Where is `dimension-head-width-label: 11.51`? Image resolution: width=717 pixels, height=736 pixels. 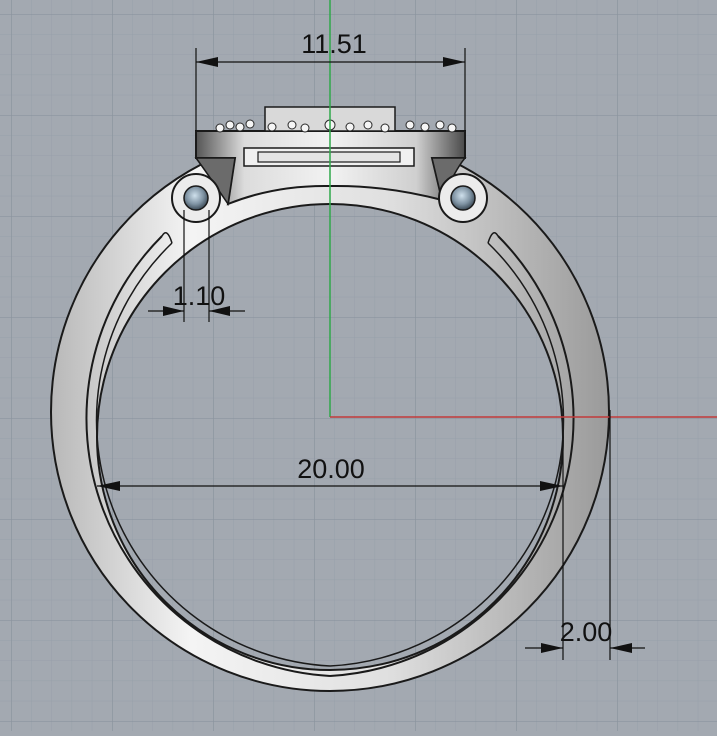
dimension-head-width-label: 11.51 is located at coordinates (334, 44).